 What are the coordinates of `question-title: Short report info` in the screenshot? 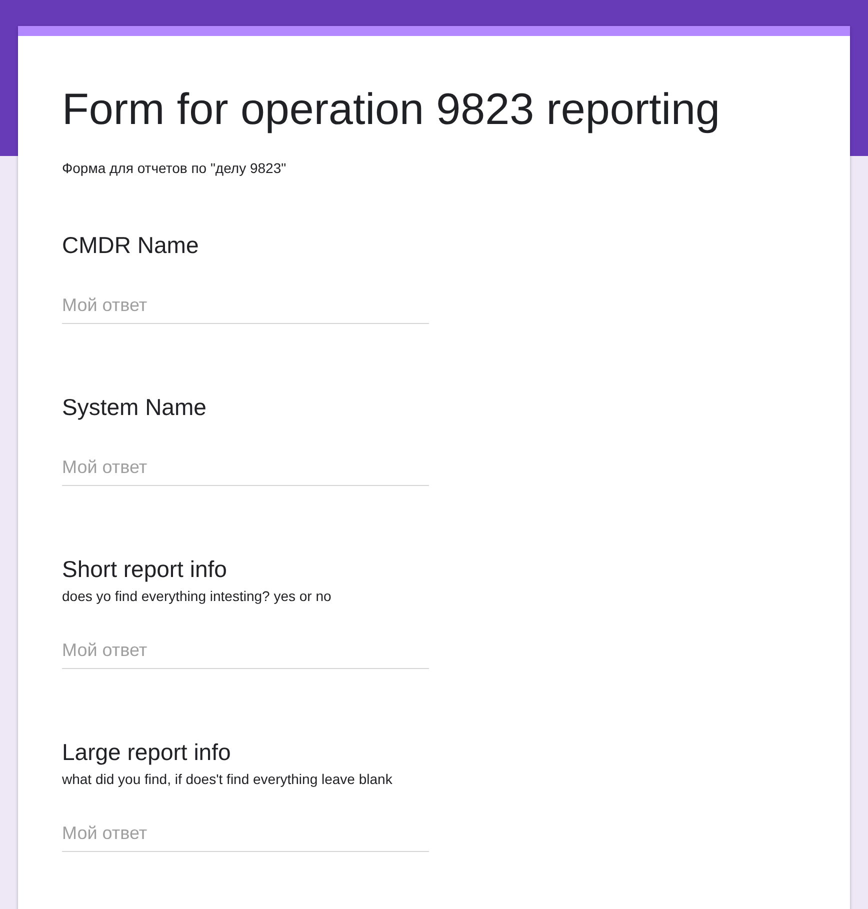 It's located at (145, 569).